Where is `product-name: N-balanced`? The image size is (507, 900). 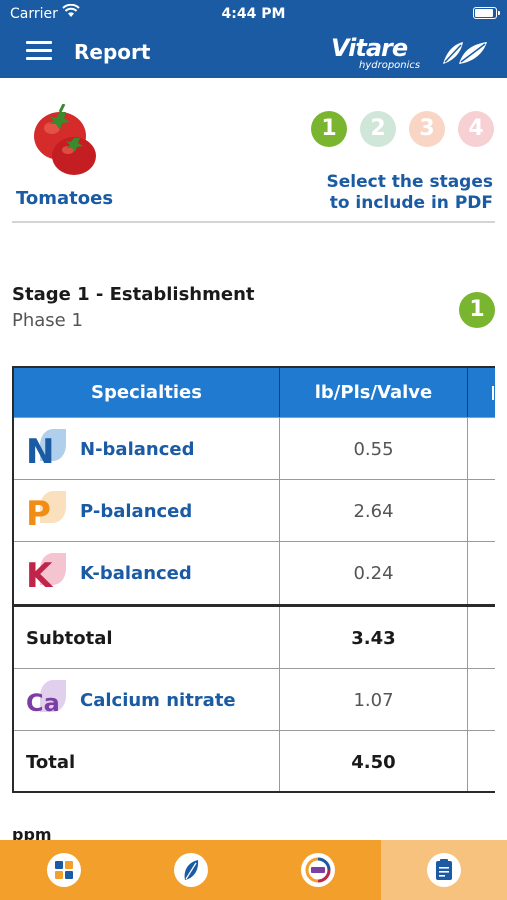 product-name: N-balanced is located at coordinates (137, 449).